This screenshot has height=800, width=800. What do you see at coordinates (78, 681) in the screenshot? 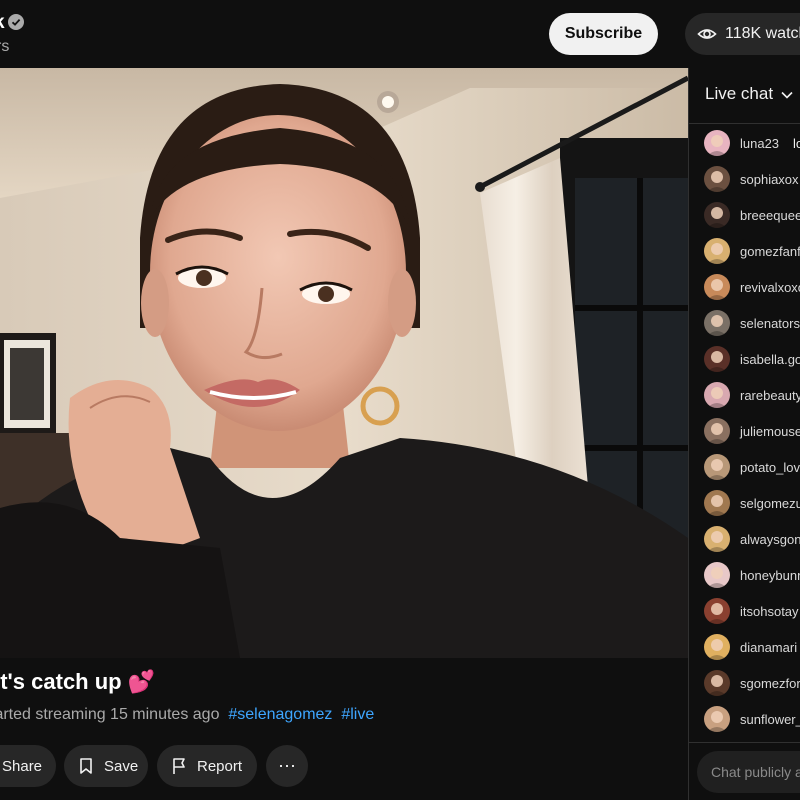
I see `video-title: et's catch up 💕` at bounding box center [78, 681].